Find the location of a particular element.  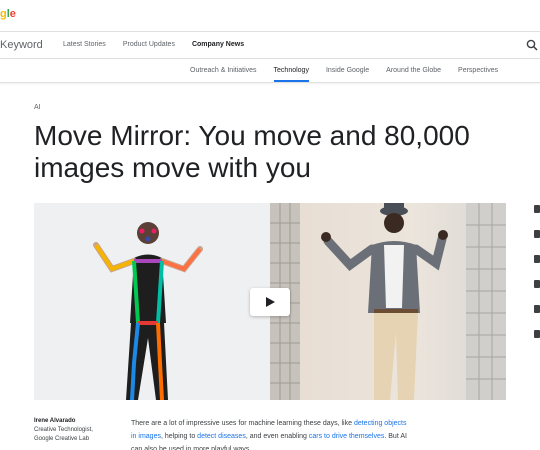

tab-outreach: Outreach & Initiatives is located at coordinates (223, 70).